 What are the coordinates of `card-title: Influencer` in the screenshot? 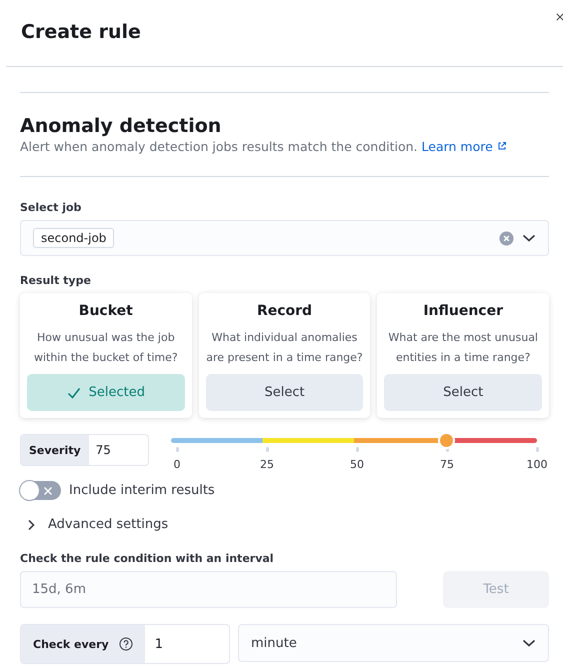 It's located at (463, 311).